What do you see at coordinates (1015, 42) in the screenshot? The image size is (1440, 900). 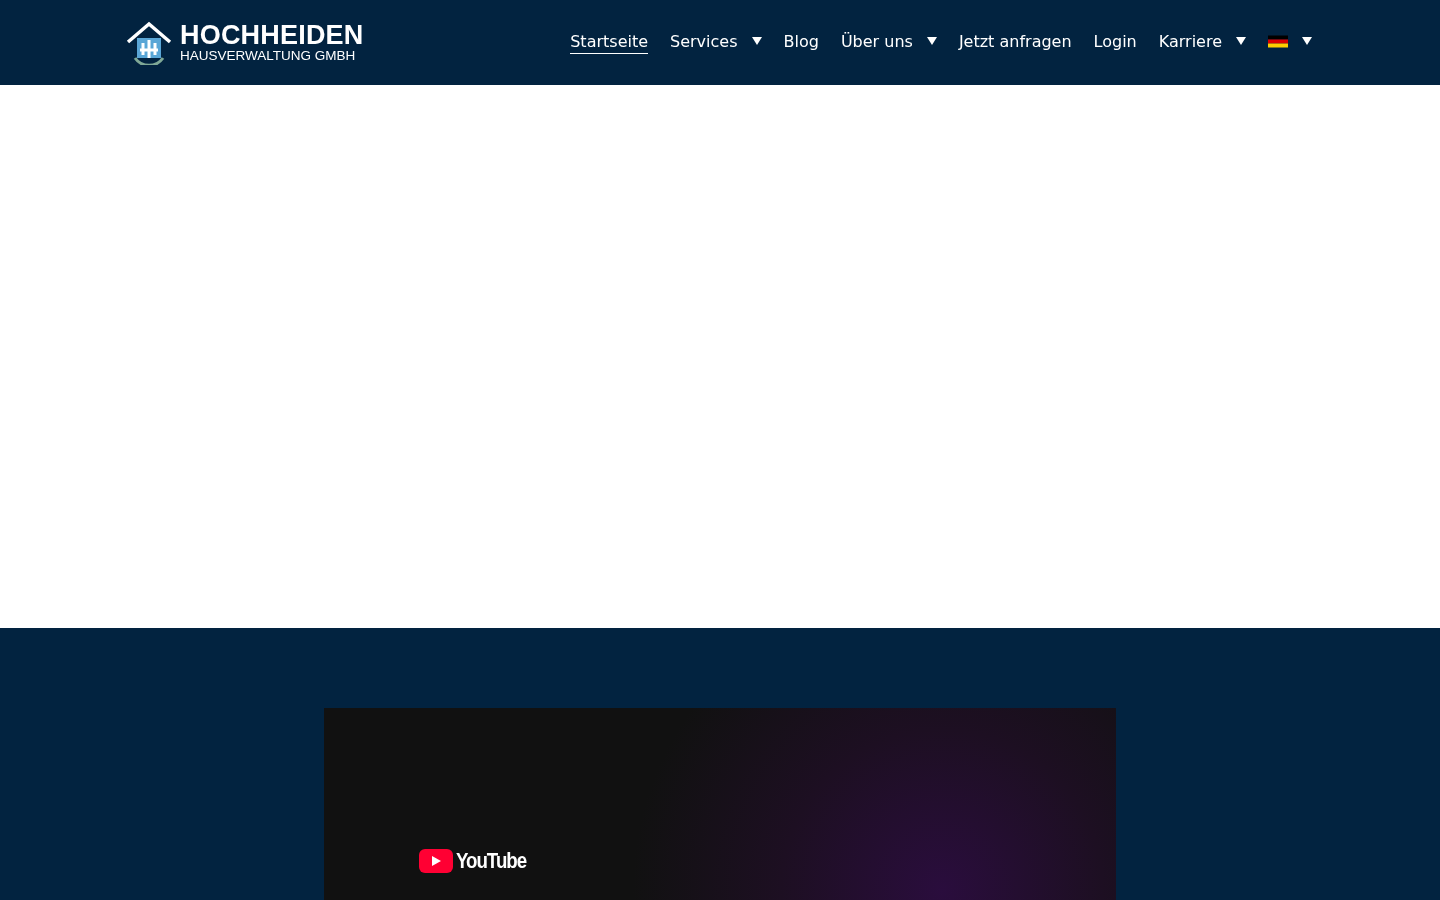 I see `nav-link: Jetzt anfragen` at bounding box center [1015, 42].